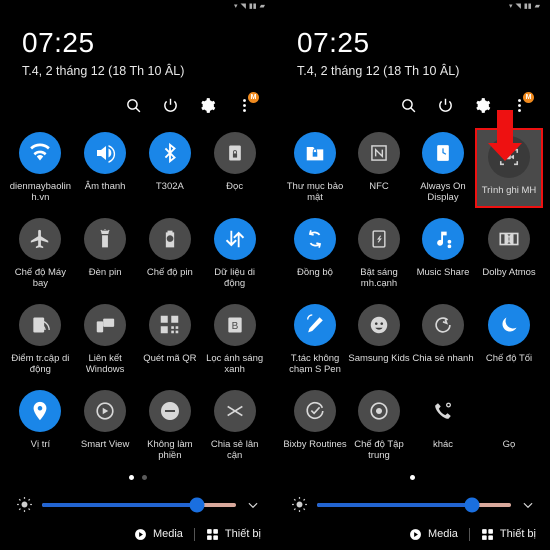 Image resolution: width=550 pixels, height=550 pixels. I want to click on tile-other: khác, so click(443, 426).